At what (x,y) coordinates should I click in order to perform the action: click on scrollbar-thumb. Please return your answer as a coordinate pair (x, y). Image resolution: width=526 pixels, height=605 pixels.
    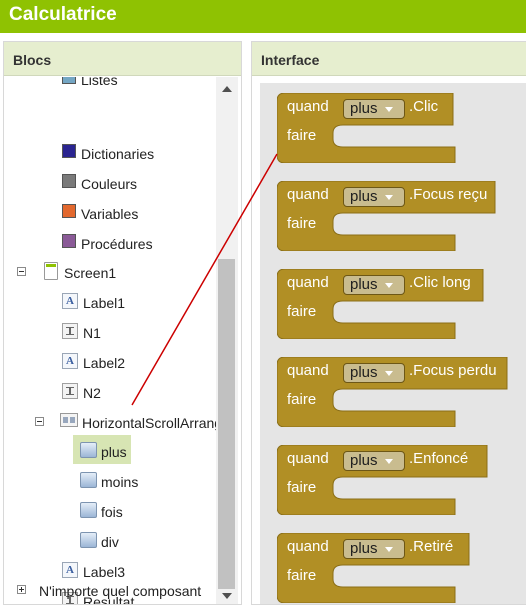
    Looking at the image, I should click on (226, 424).